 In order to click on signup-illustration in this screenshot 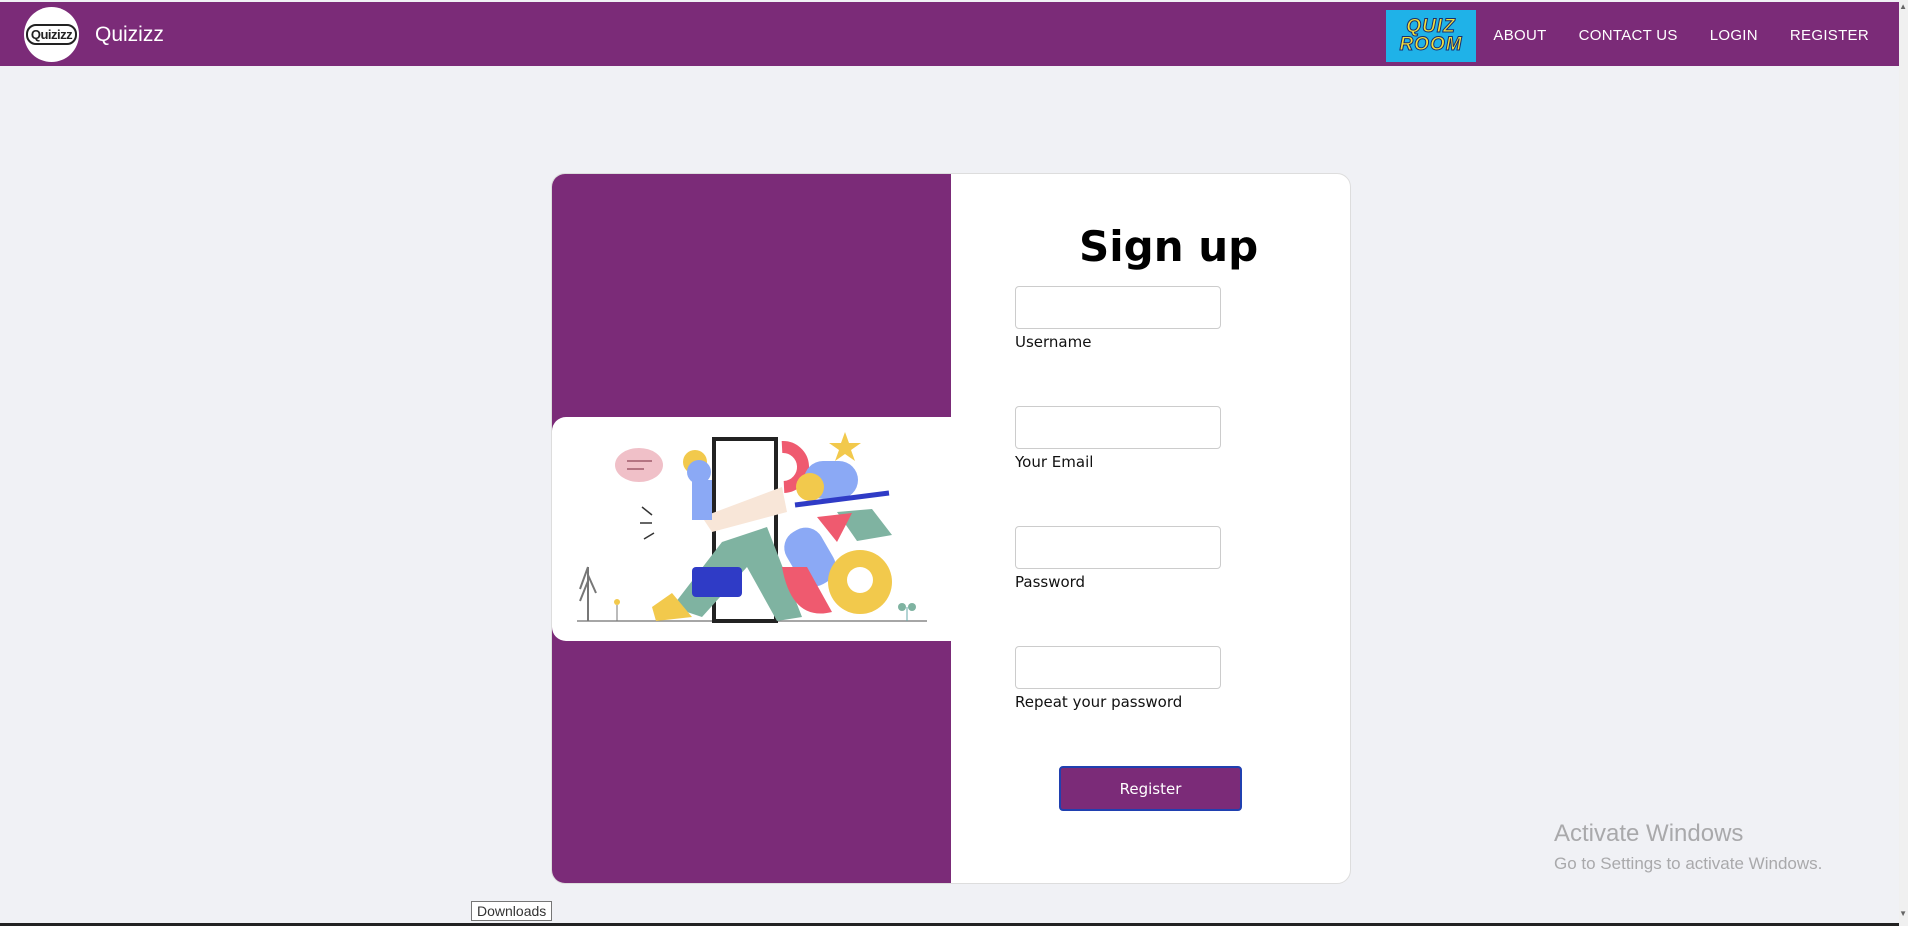, I will do `click(751, 529)`.